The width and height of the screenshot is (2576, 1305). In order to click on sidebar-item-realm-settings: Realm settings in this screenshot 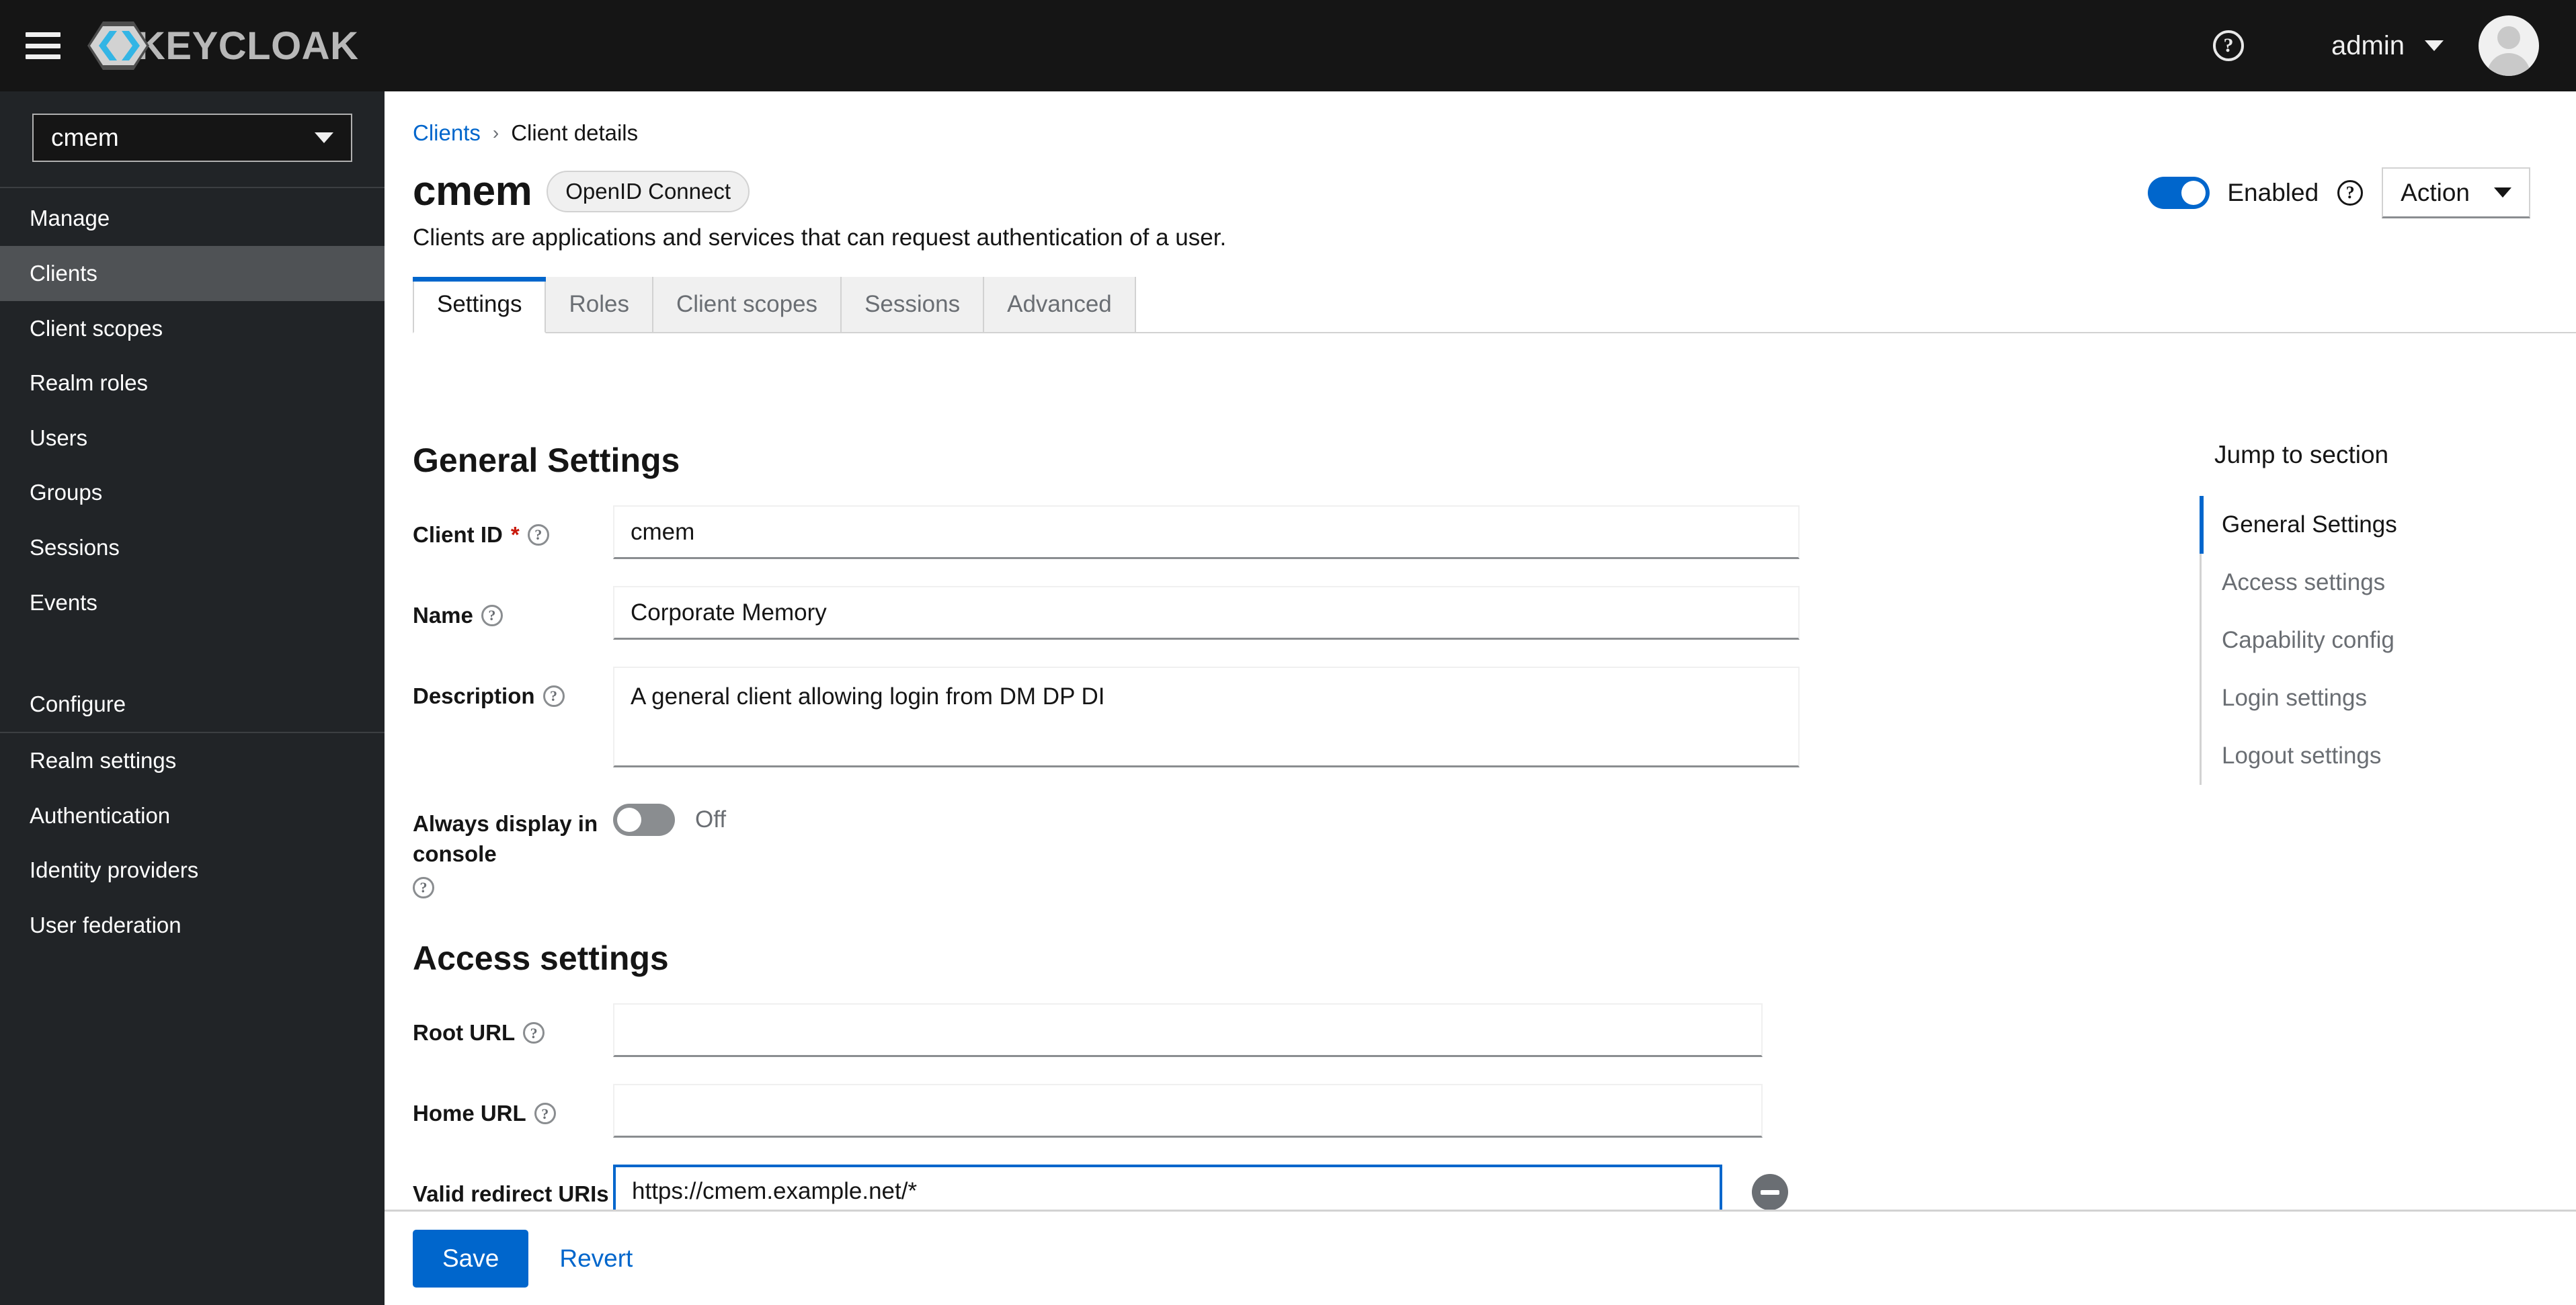, I will do `click(192, 760)`.